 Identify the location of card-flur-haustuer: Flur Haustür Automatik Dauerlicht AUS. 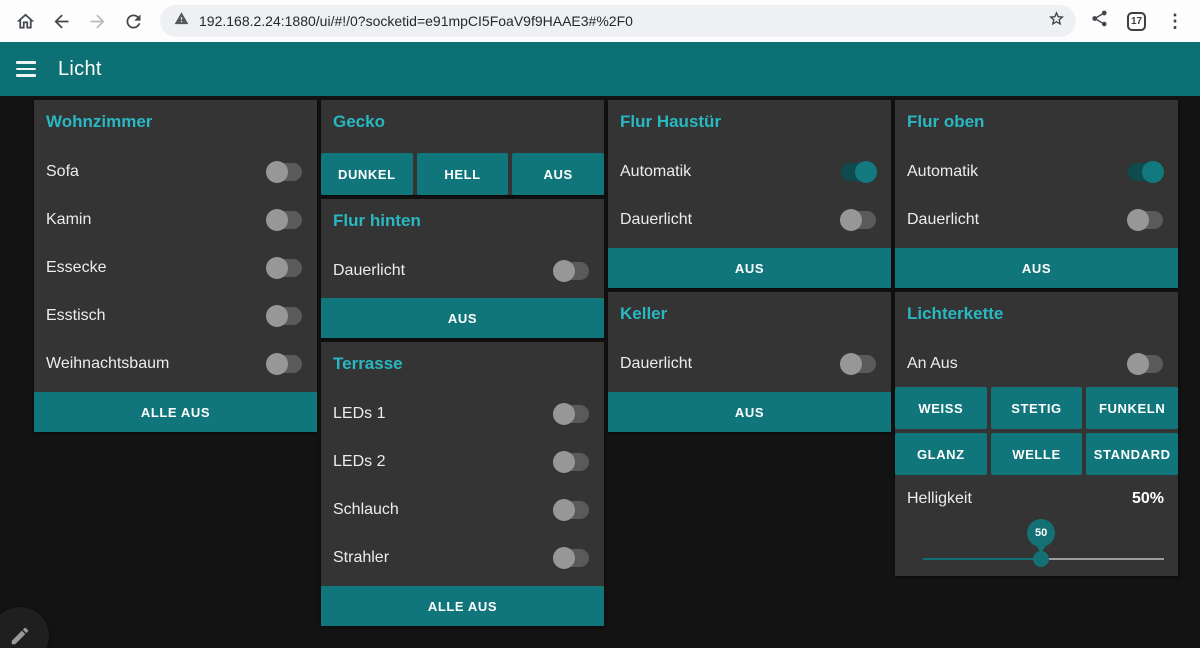
(749, 194).